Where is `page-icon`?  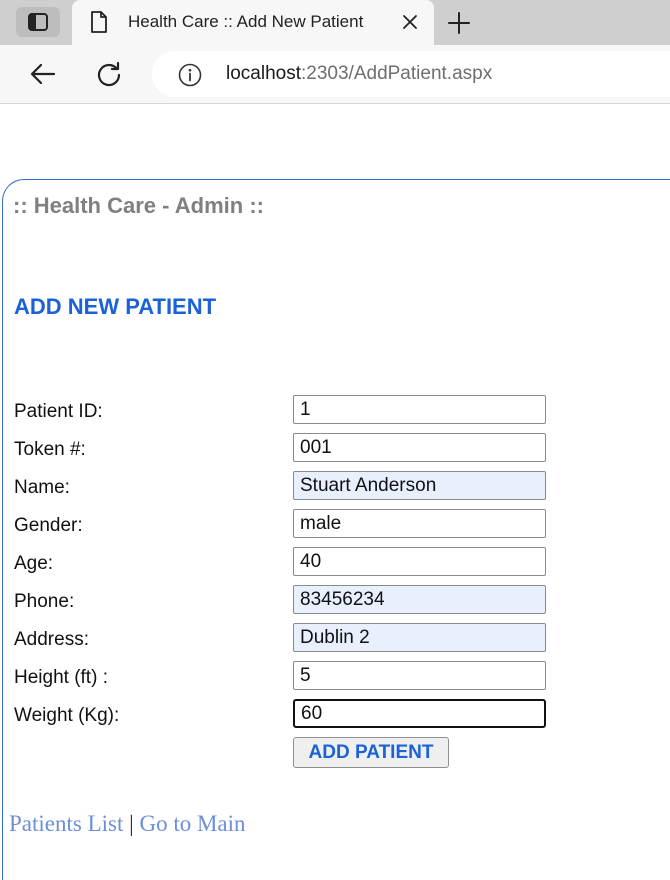 page-icon is located at coordinates (99, 24).